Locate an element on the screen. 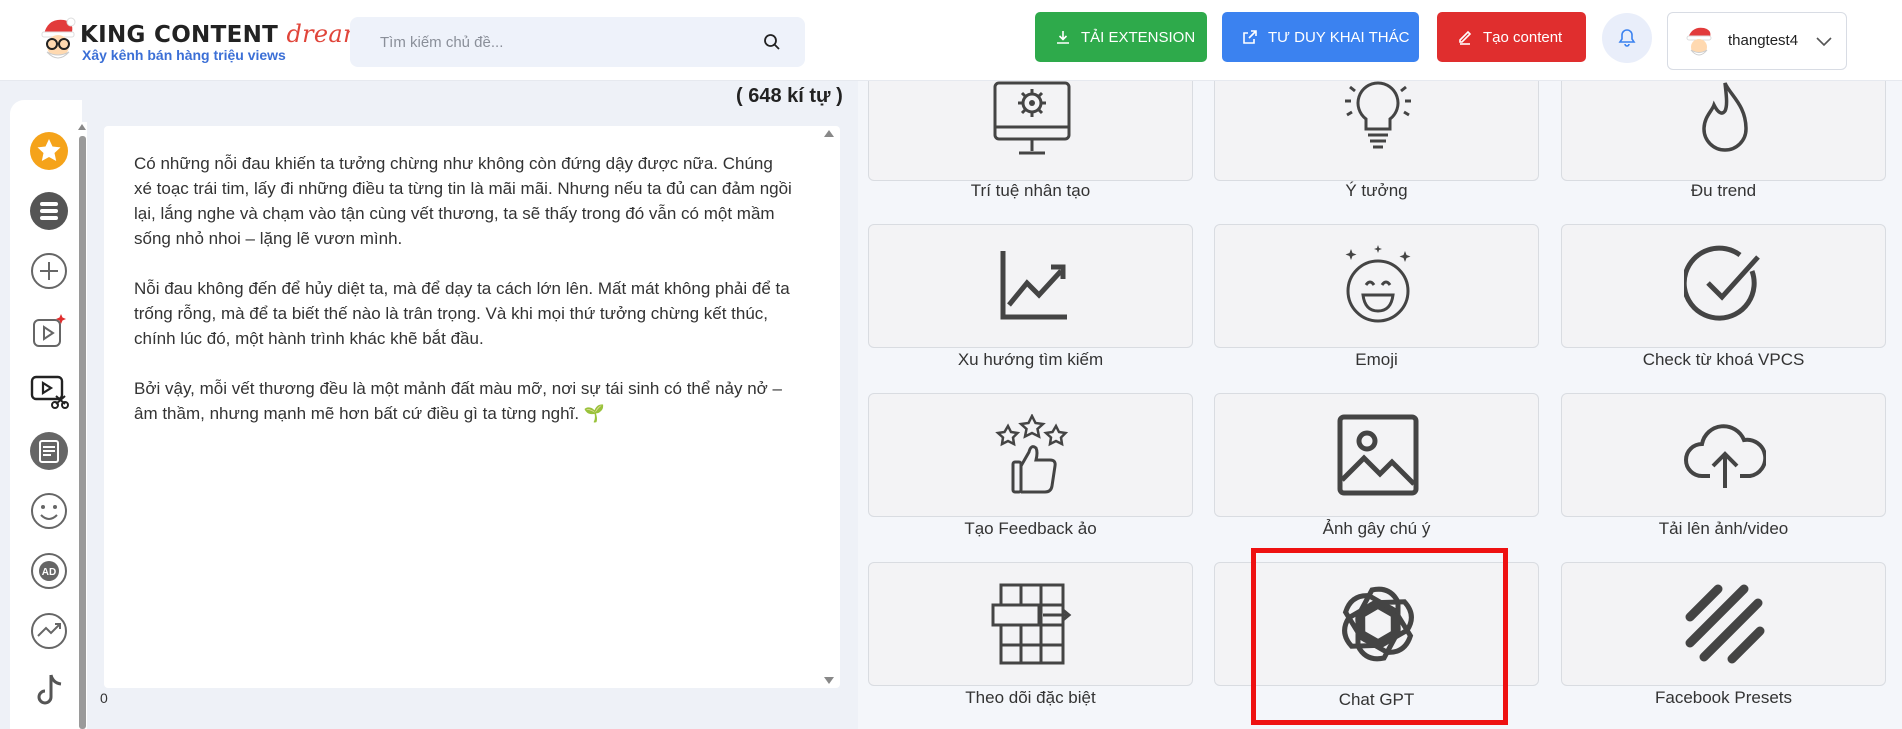  tool-card-upload is located at coordinates (1723, 455).